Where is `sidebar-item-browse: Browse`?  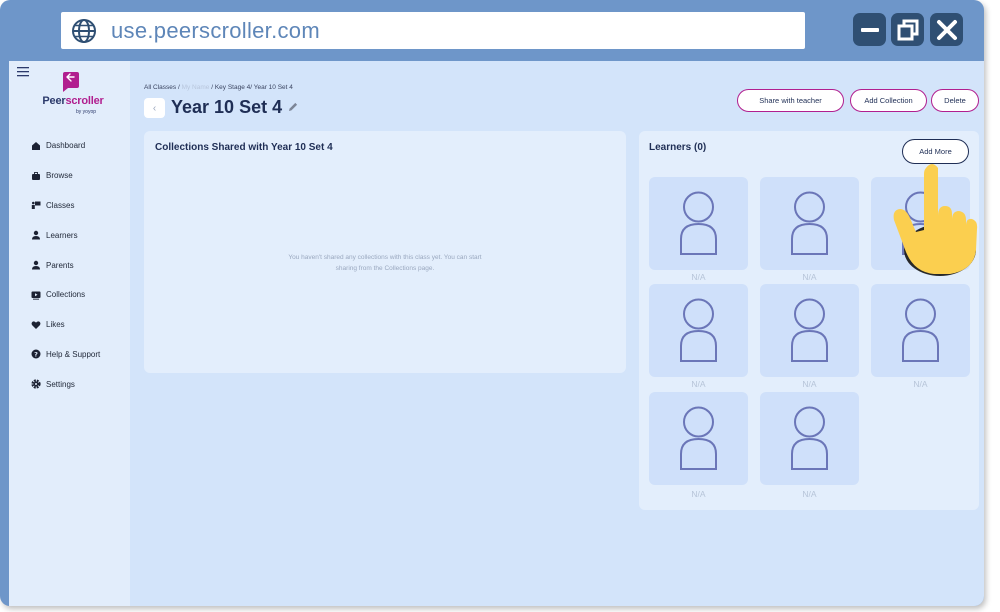 sidebar-item-browse: Browse is located at coordinates (69, 176).